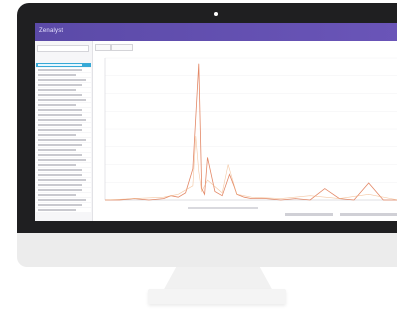 The height and width of the screenshot is (309, 397). What do you see at coordinates (217, 296) in the screenshot?
I see `monitor-stand-base` at bounding box center [217, 296].